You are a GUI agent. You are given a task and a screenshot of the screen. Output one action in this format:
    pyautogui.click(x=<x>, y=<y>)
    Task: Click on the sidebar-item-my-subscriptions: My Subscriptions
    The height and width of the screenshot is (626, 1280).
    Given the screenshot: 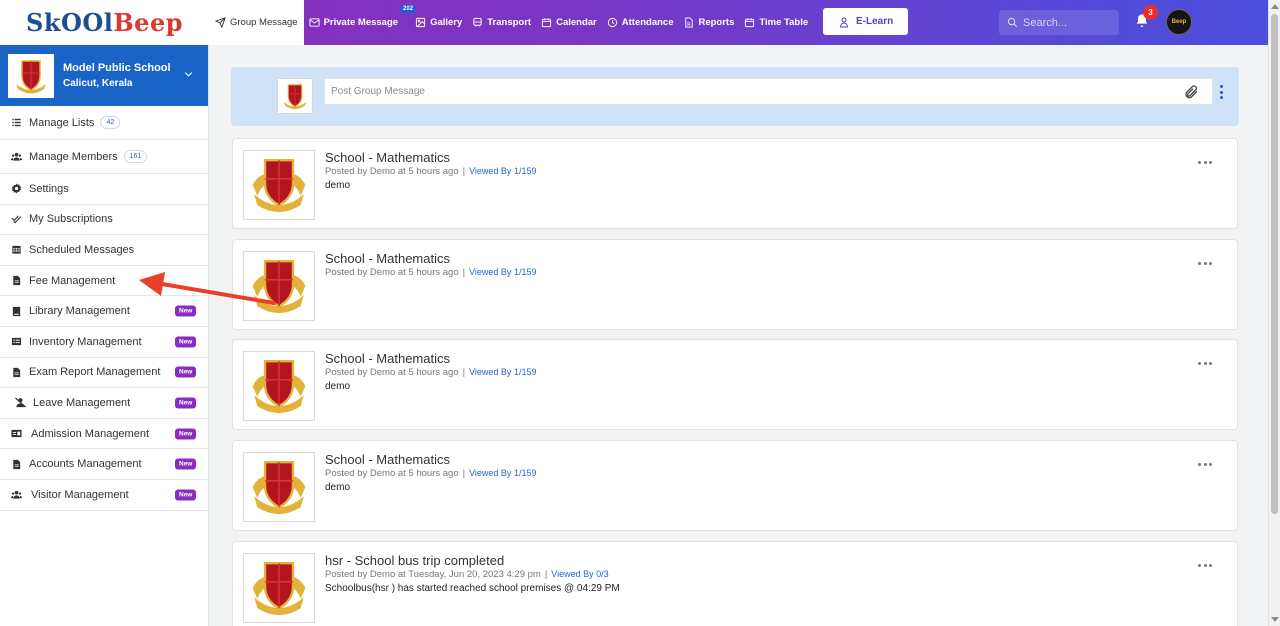 What is the action you would take?
    pyautogui.click(x=104, y=220)
    